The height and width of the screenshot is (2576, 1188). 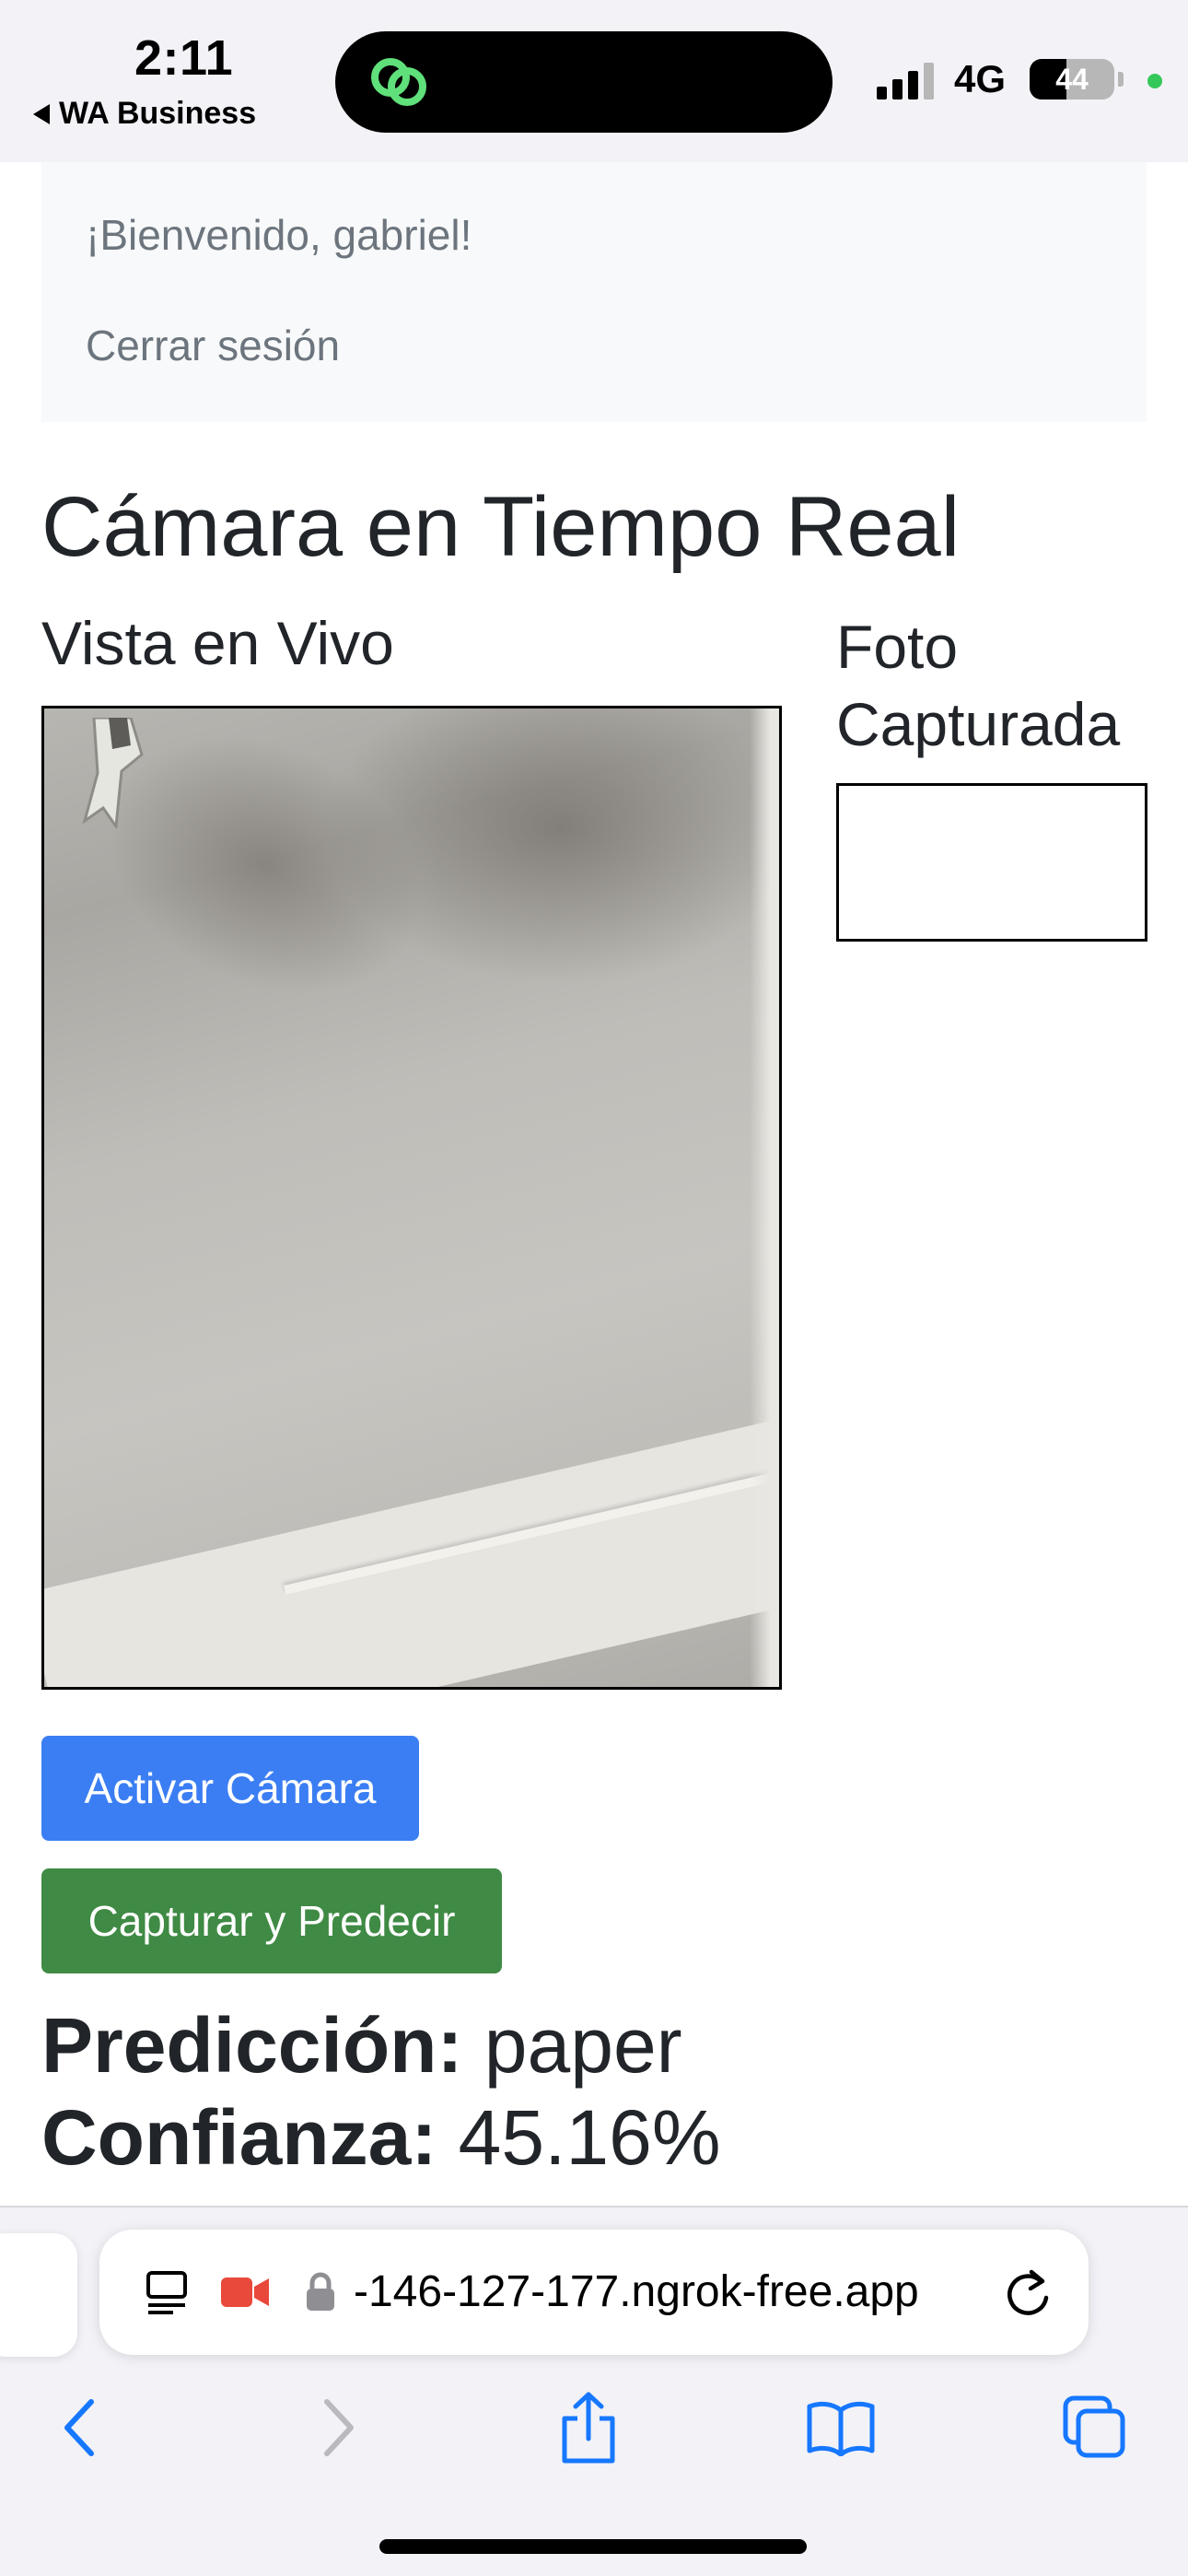 I want to click on camera-in-use-indicator, so click(x=1154, y=81).